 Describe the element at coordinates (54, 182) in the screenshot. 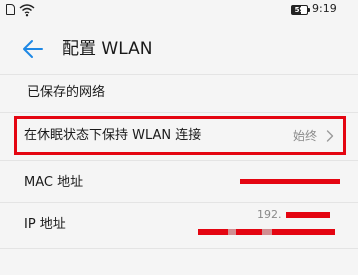

I see `mac-address-label: MAC 地址` at that location.